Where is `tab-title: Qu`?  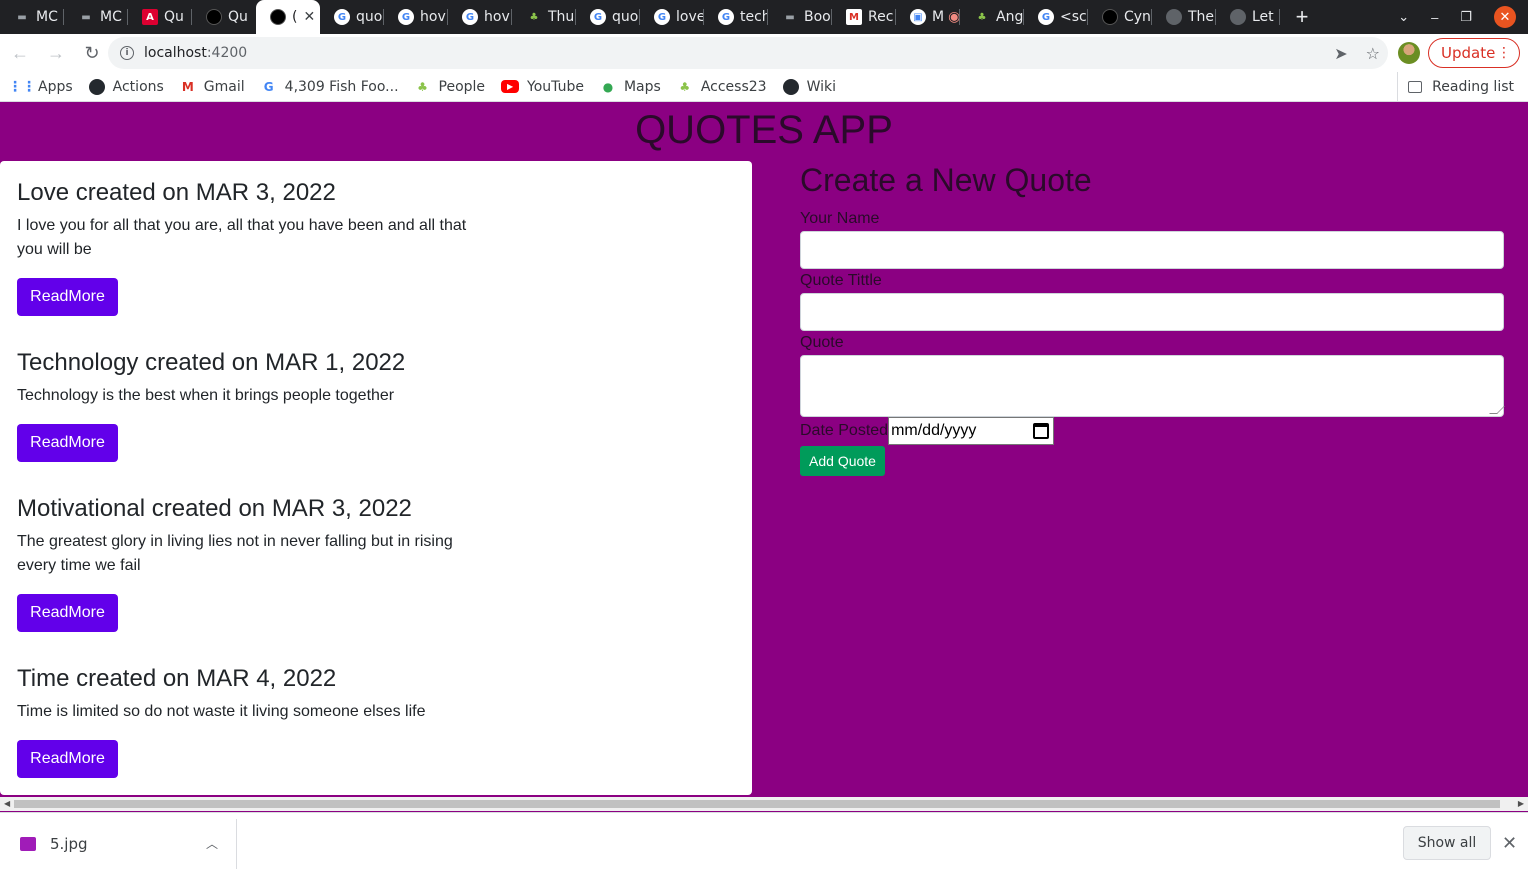
tab-title: Qu is located at coordinates (238, 17).